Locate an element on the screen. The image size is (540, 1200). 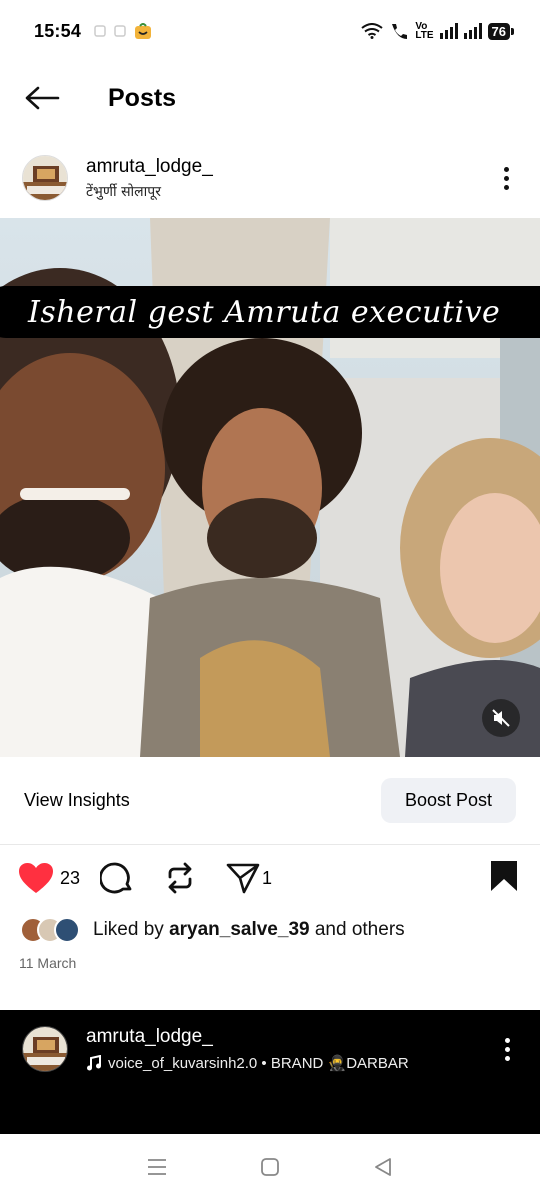
triangle-back-icon is located at coordinates (383, 1167).